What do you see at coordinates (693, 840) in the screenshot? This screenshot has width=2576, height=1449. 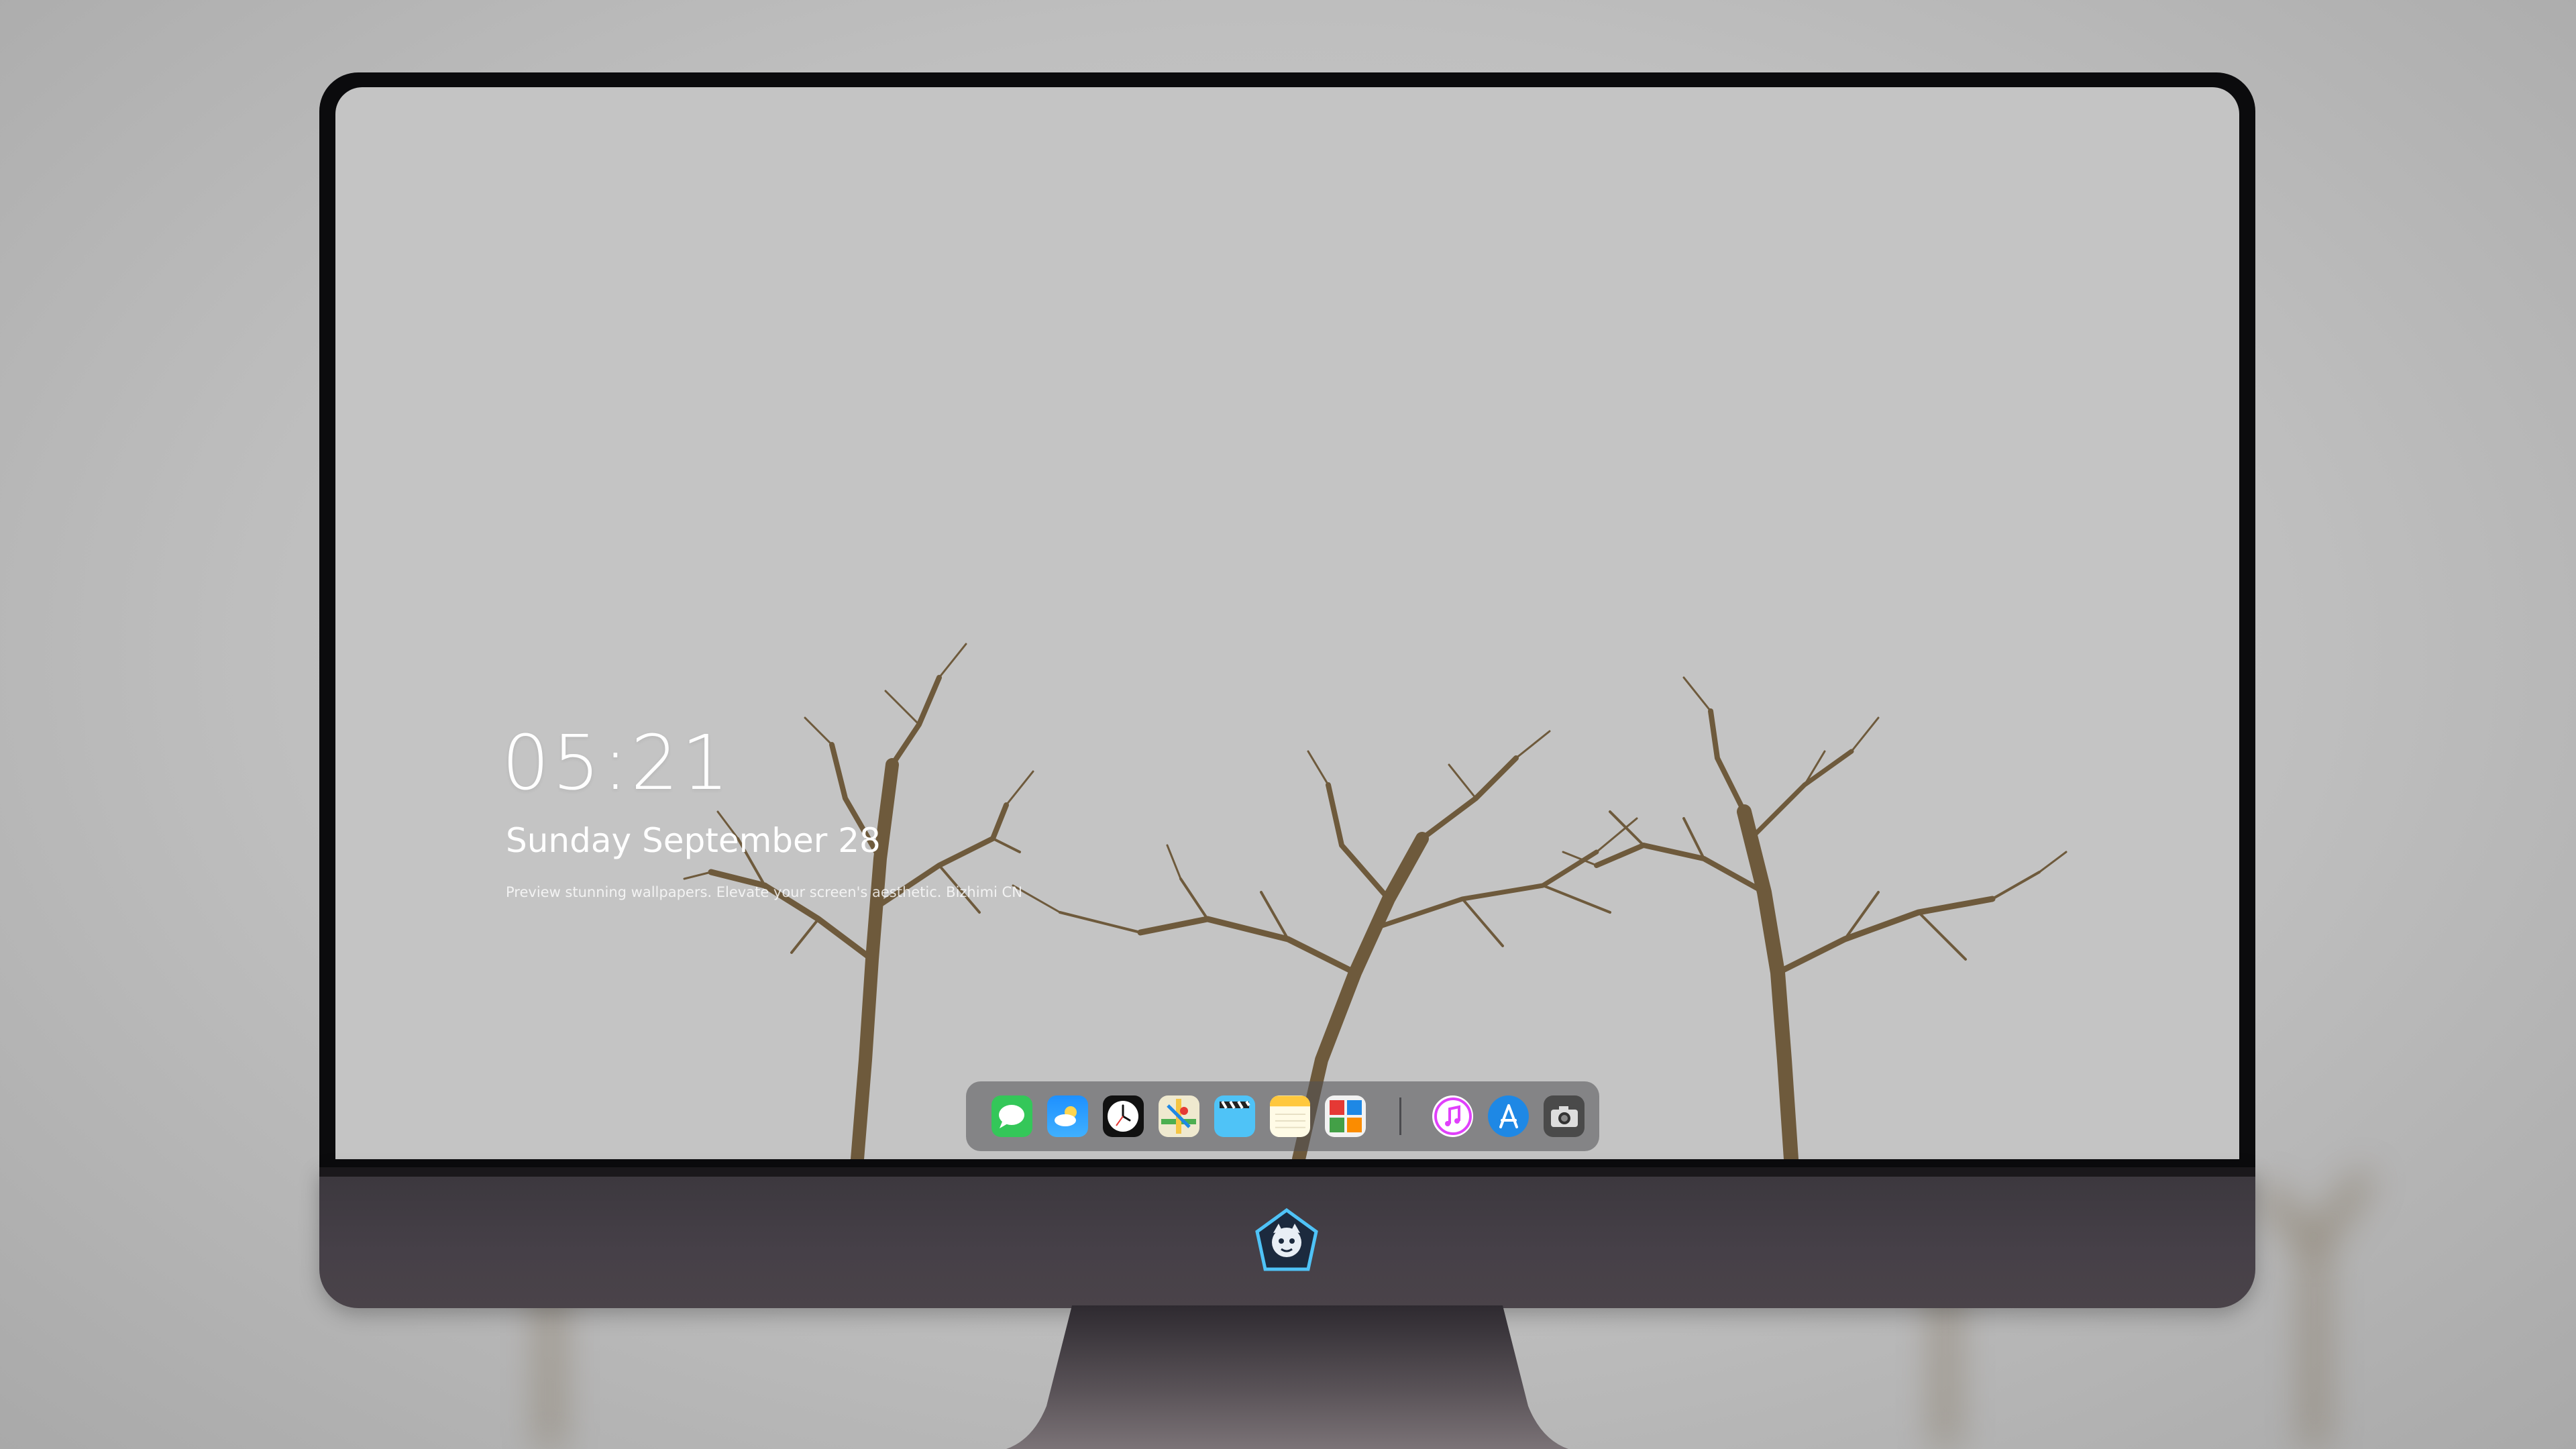 I see `lockscreen-date: Sunday September 28` at bounding box center [693, 840].